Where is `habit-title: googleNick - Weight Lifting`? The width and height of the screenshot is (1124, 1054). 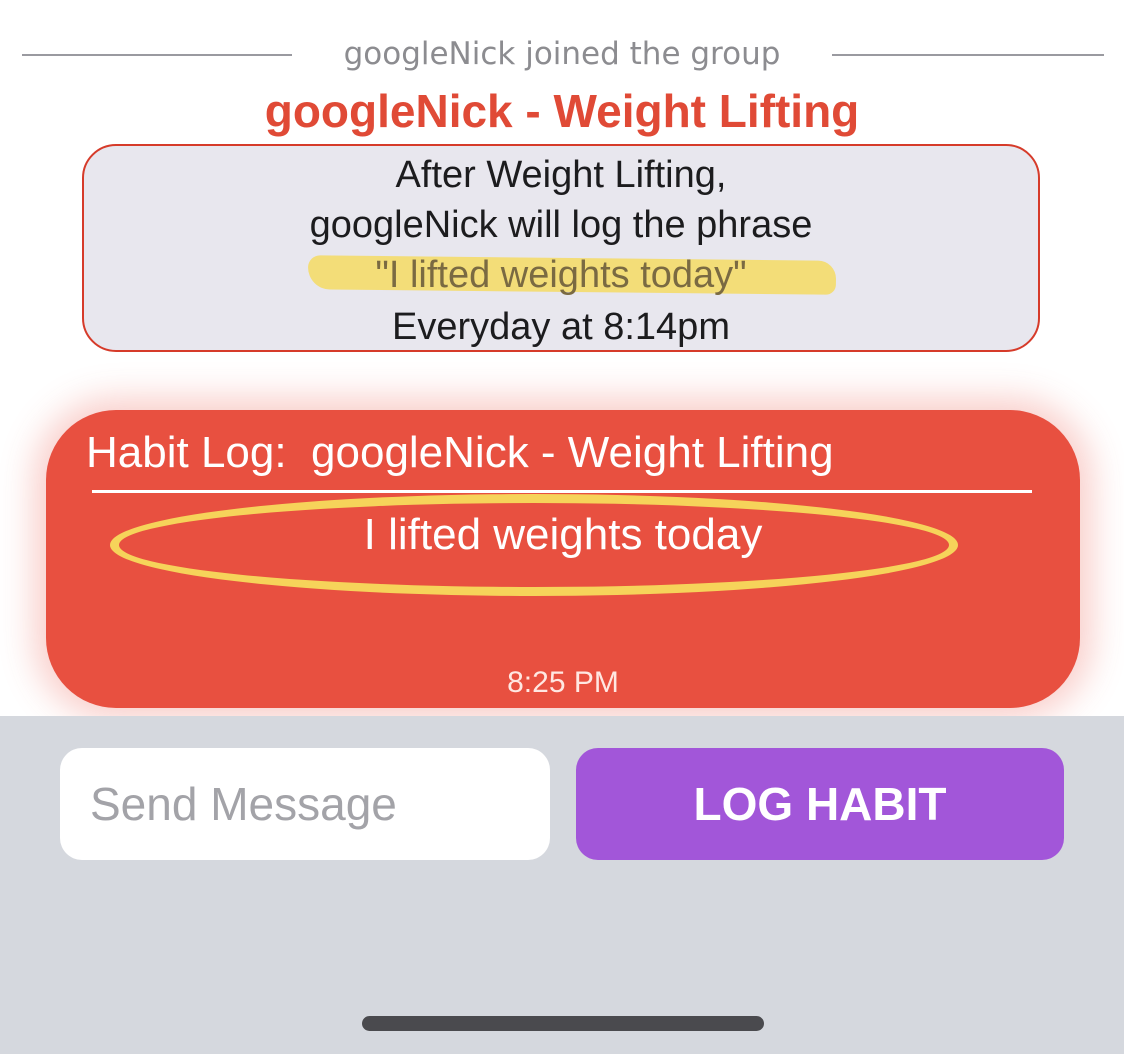
habit-title: googleNick - Weight Lifting is located at coordinates (562, 111).